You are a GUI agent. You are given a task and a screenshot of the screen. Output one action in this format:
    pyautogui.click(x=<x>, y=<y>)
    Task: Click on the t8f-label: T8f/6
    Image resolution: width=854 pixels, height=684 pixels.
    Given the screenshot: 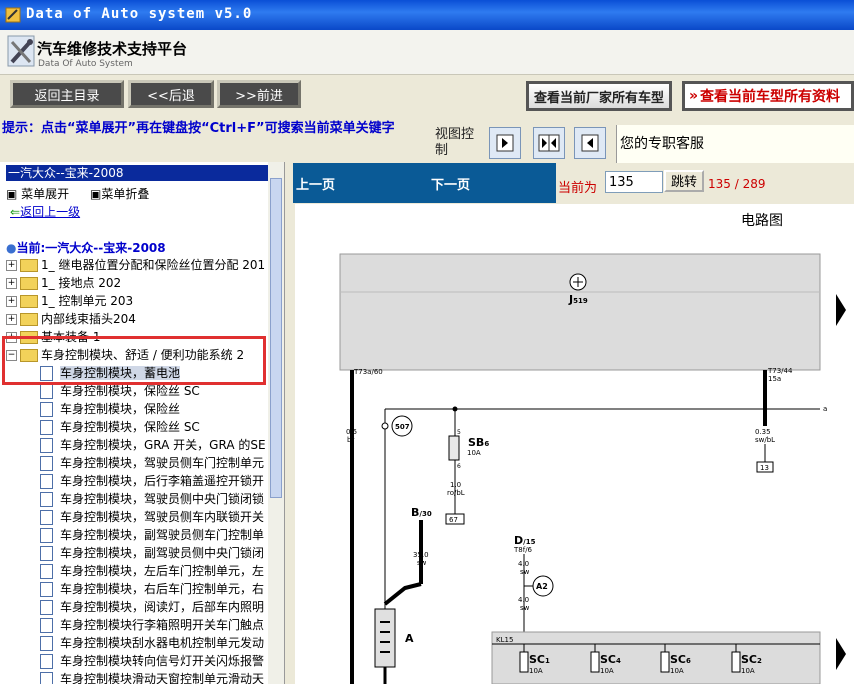 What is the action you would take?
    pyautogui.click(x=523, y=550)
    